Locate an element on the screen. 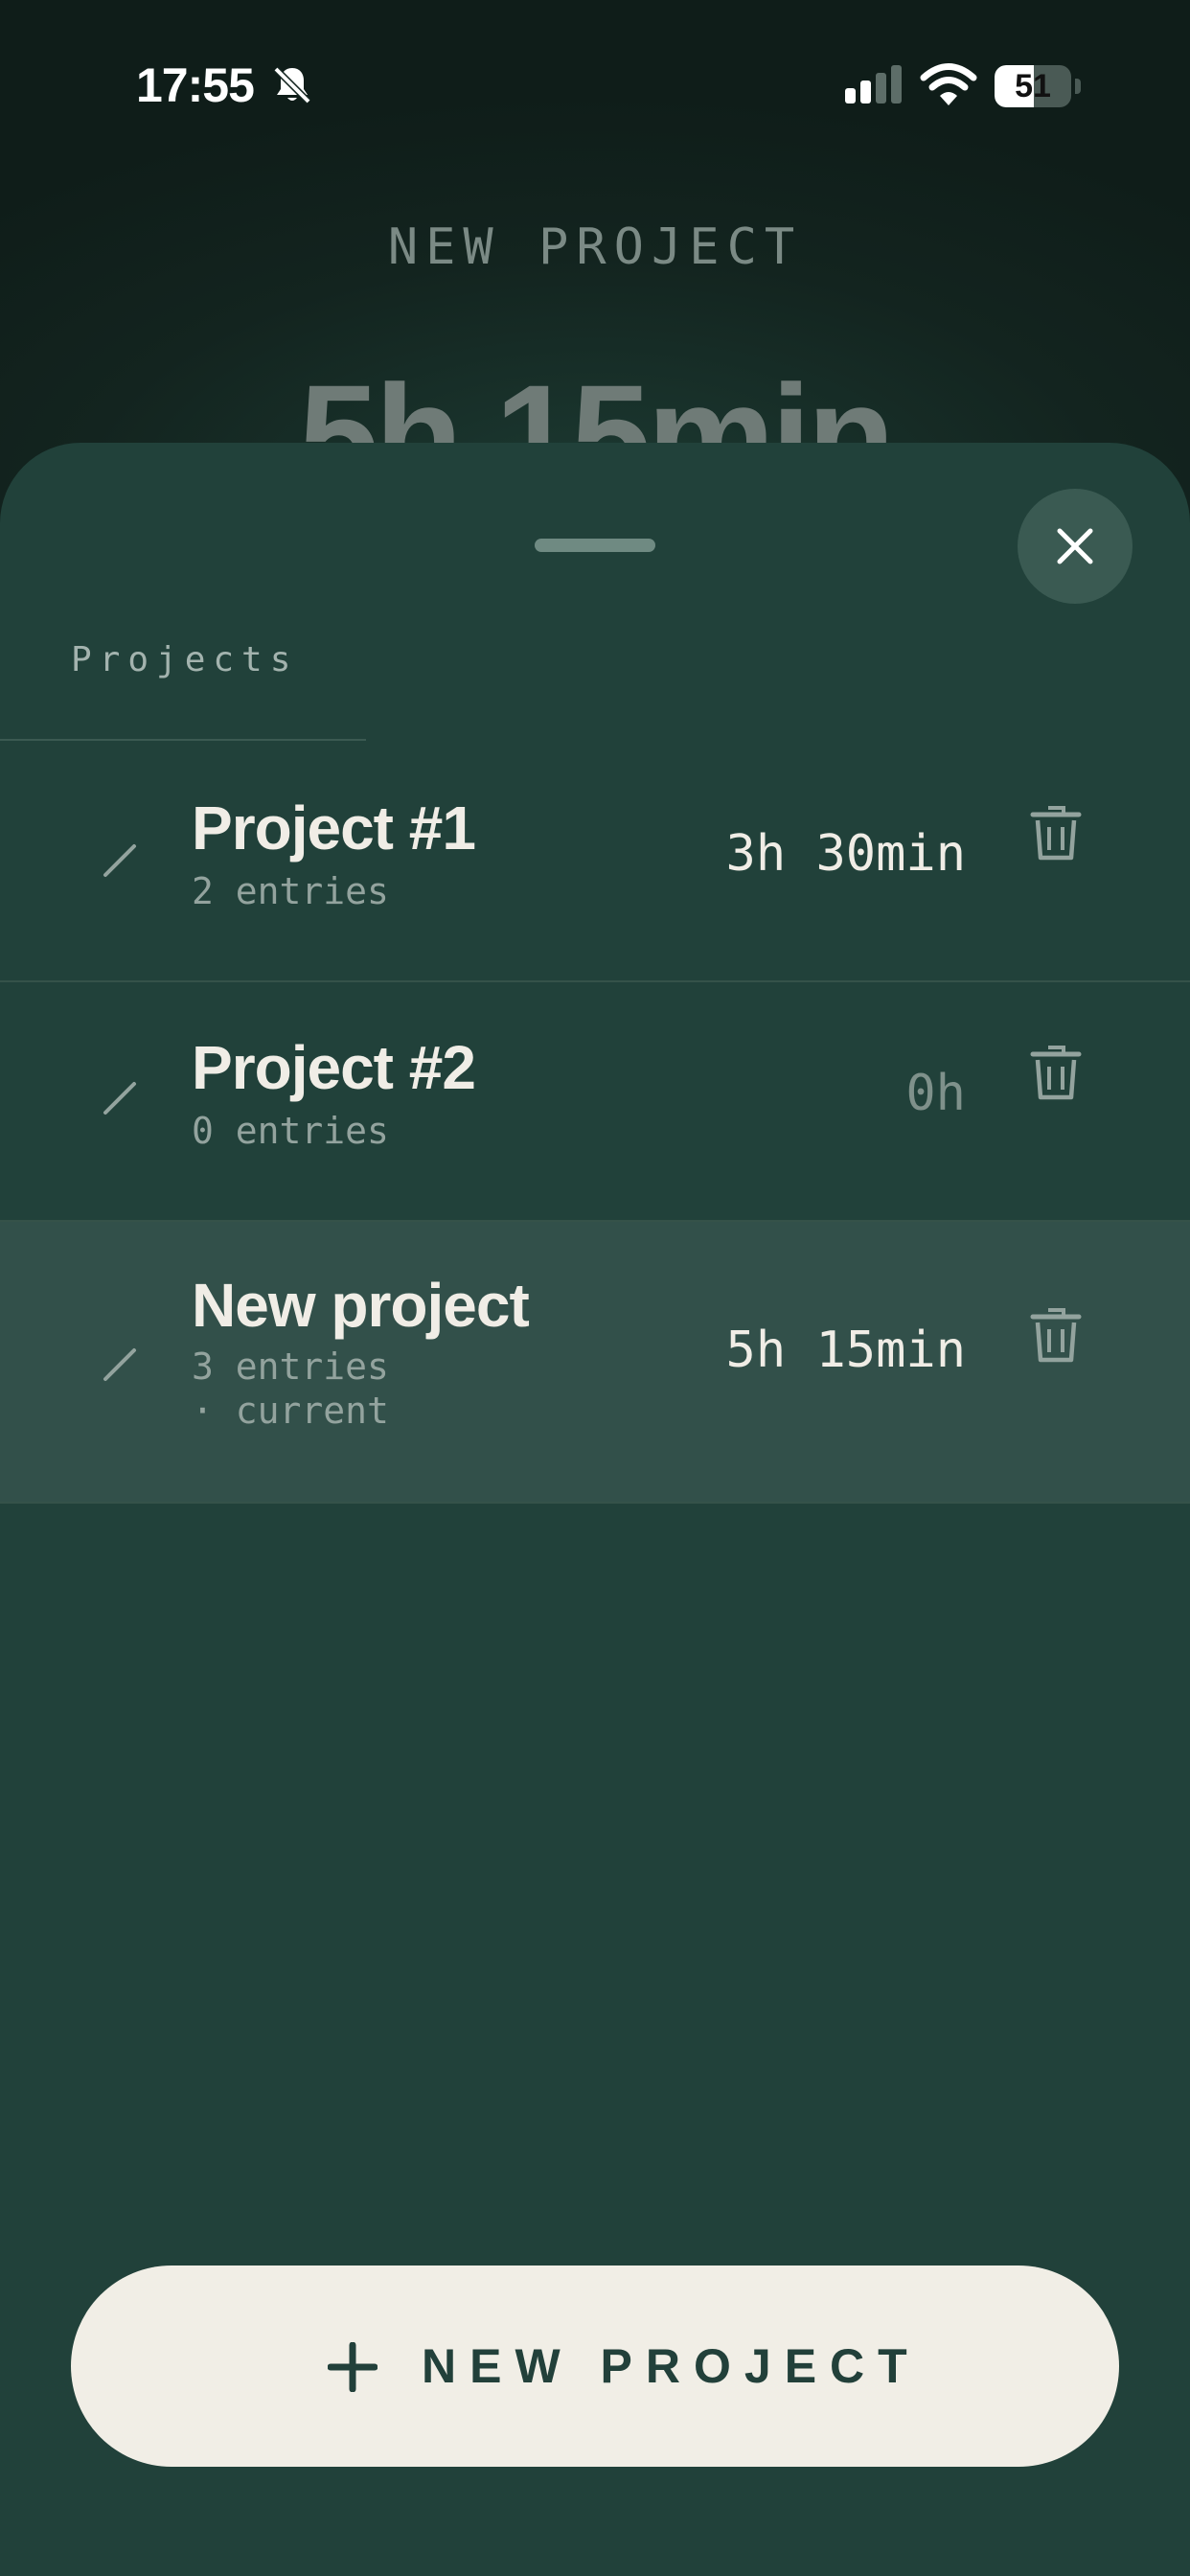 The width and height of the screenshot is (1190, 2576). bell-slash-icon is located at coordinates (292, 85).